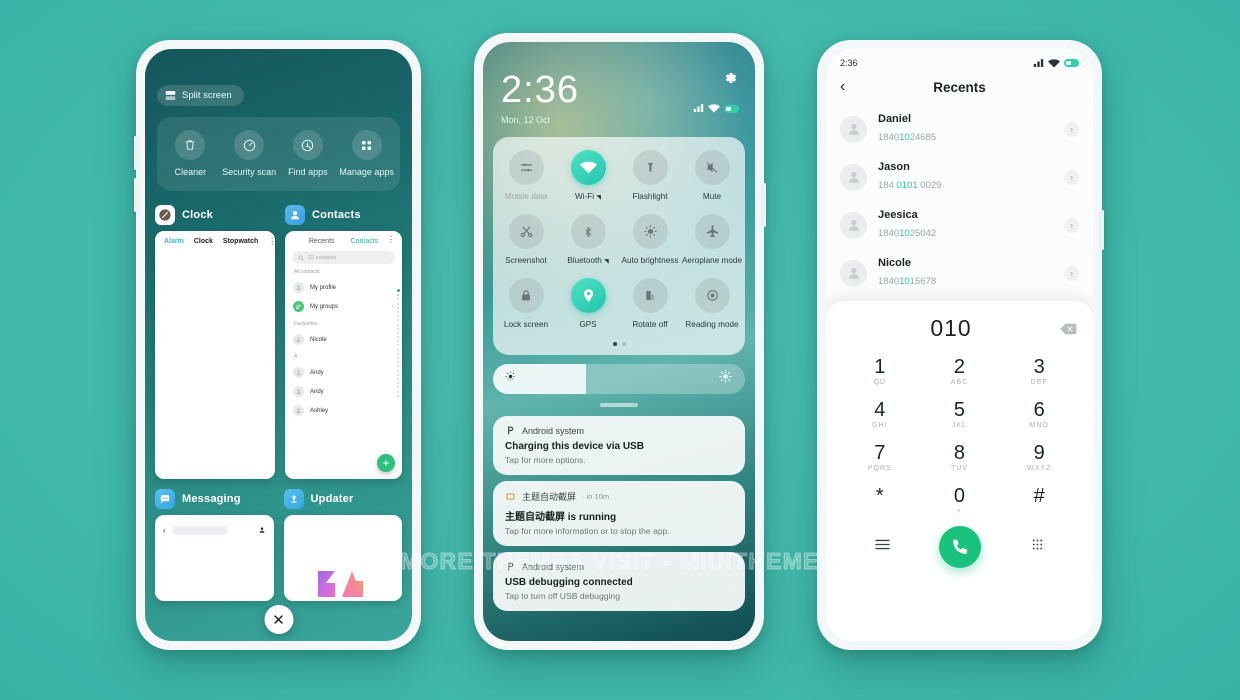 The height and width of the screenshot is (700, 1240). I want to click on tool-security-scan: Security scan, so click(249, 154).